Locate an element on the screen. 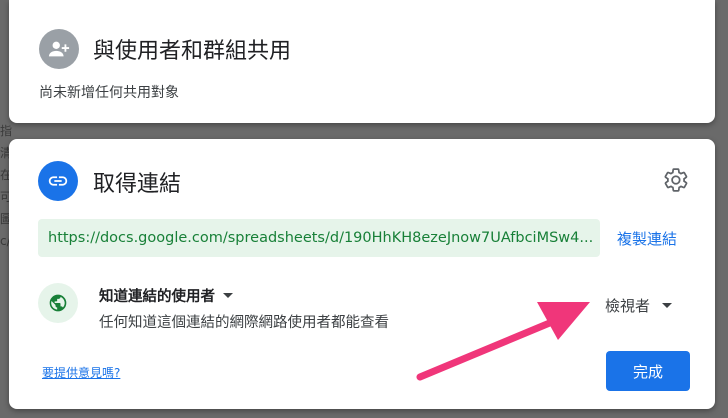  link-access-description: 任何知道這個連結的網際網路使用者都能查看 is located at coordinates (244, 323).